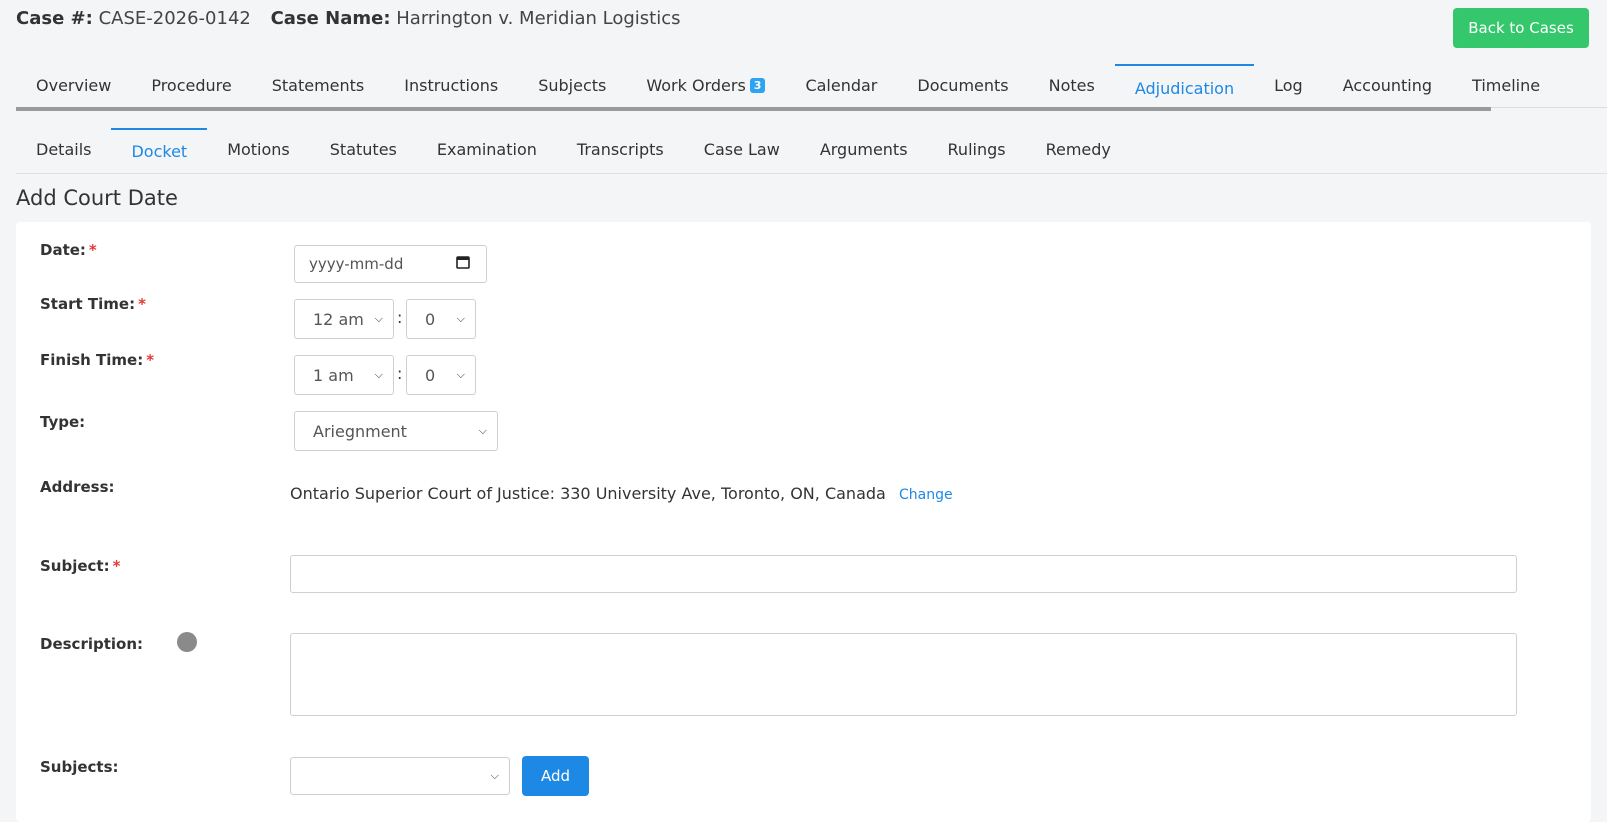 Image resolution: width=1607 pixels, height=822 pixels. I want to click on tab-log: Log, so click(1288, 85).